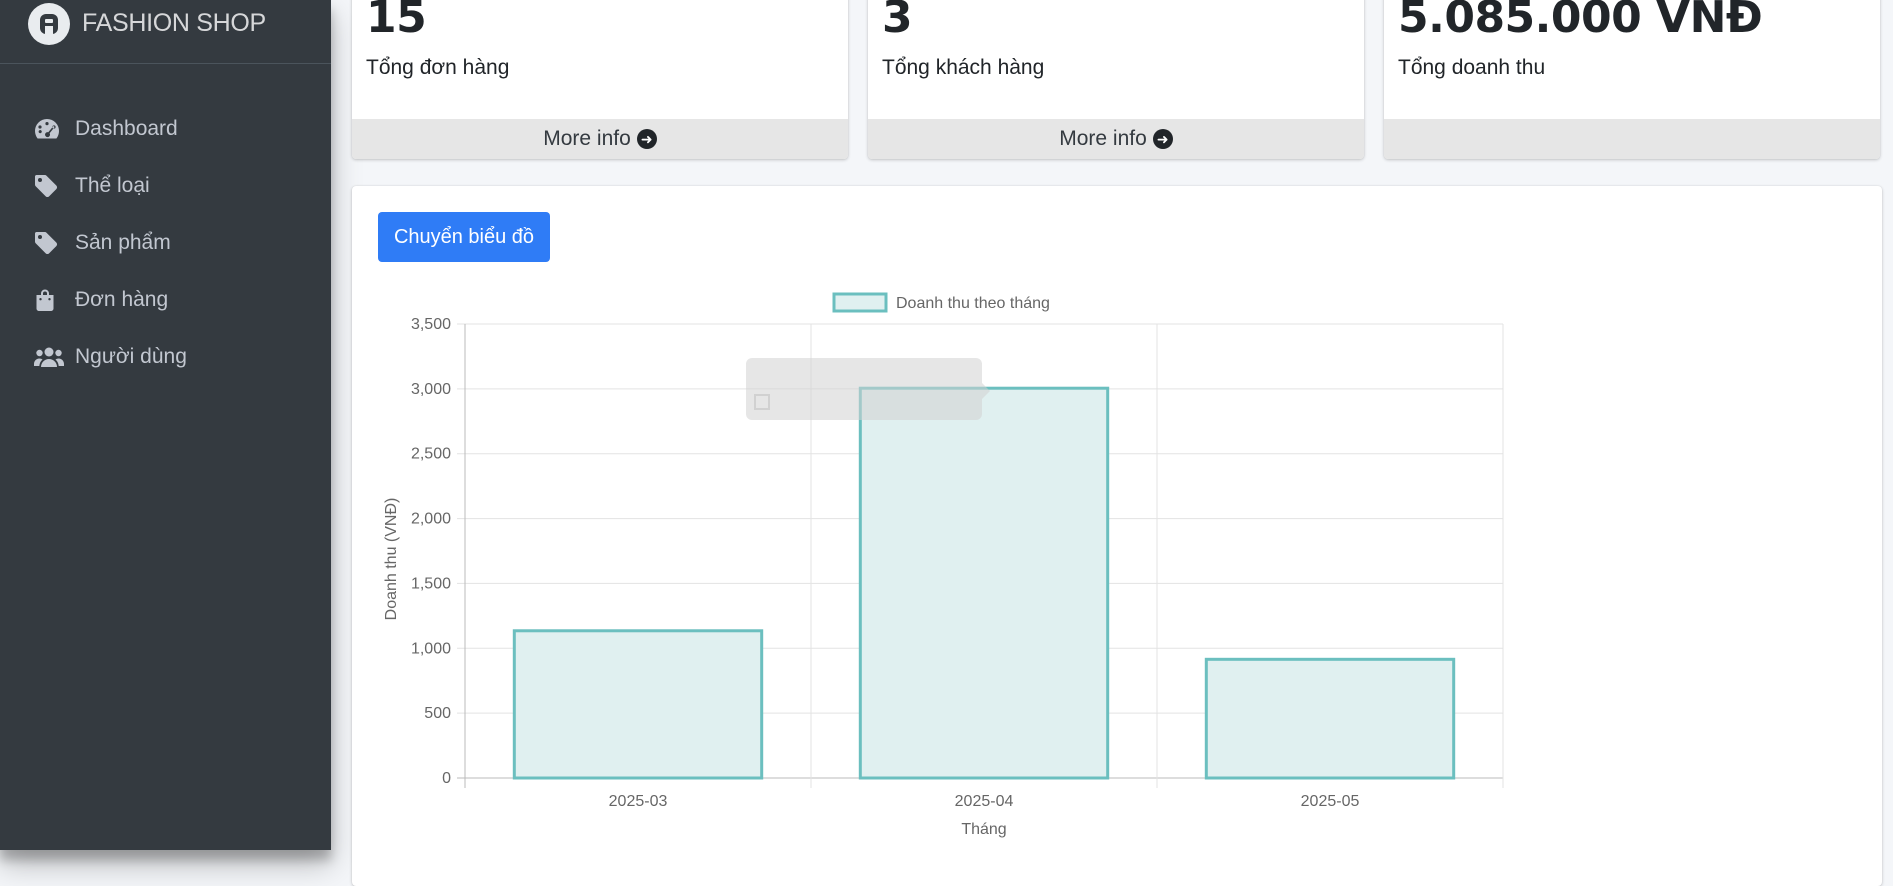  Describe the element at coordinates (973, 303) in the screenshot. I see `legend-label: Doanh thu theo tháng` at that location.